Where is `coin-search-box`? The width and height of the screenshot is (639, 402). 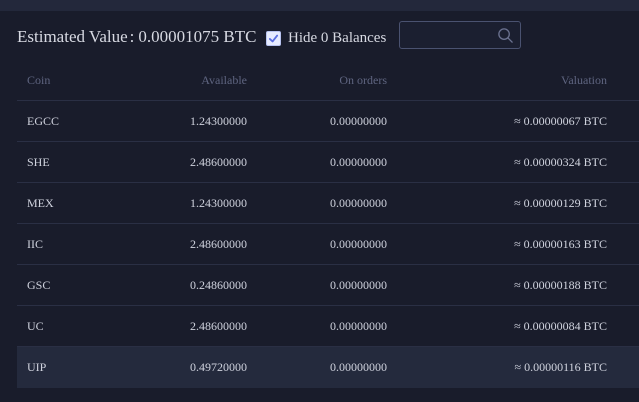 coin-search-box is located at coordinates (460, 35).